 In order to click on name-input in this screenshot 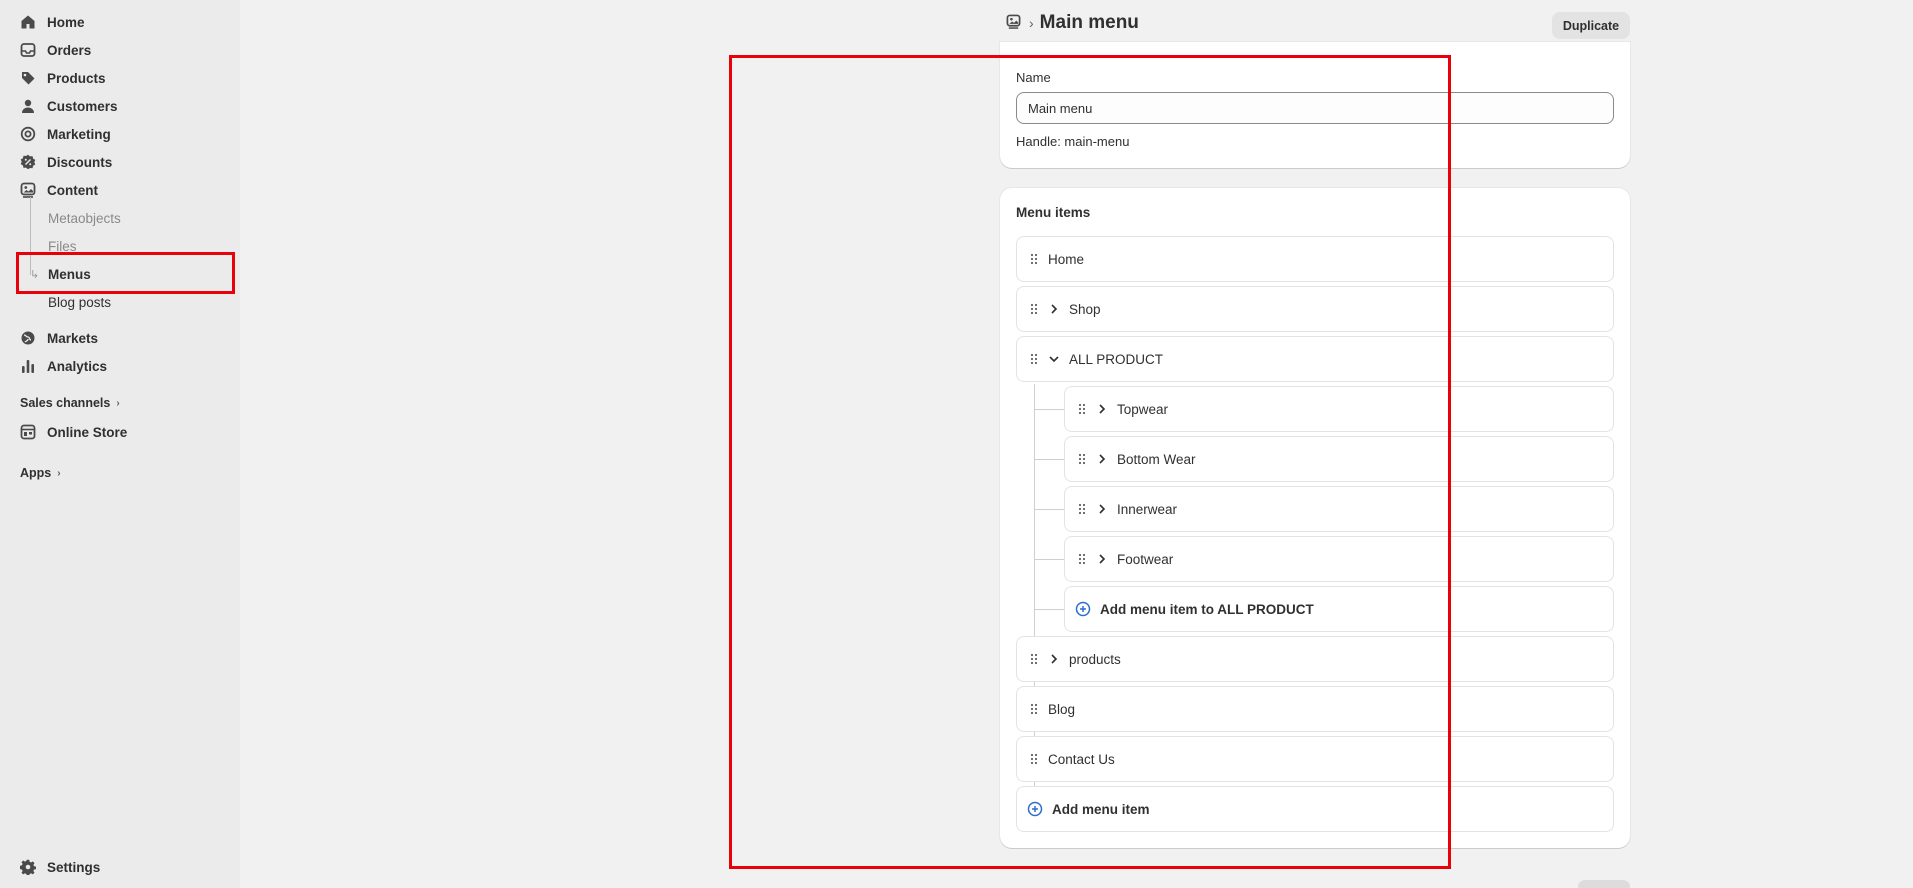, I will do `click(1315, 108)`.